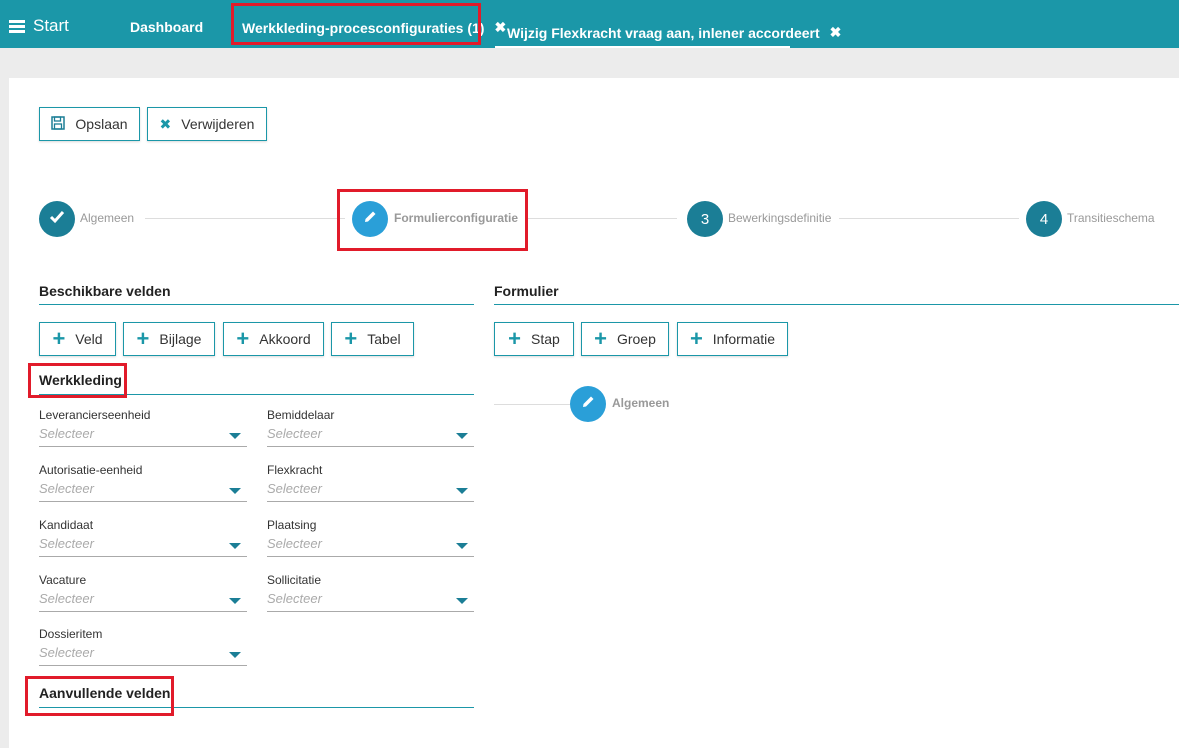 This screenshot has width=1179, height=748. I want to click on add-bijlage-button: + Bijlage, so click(169, 339).